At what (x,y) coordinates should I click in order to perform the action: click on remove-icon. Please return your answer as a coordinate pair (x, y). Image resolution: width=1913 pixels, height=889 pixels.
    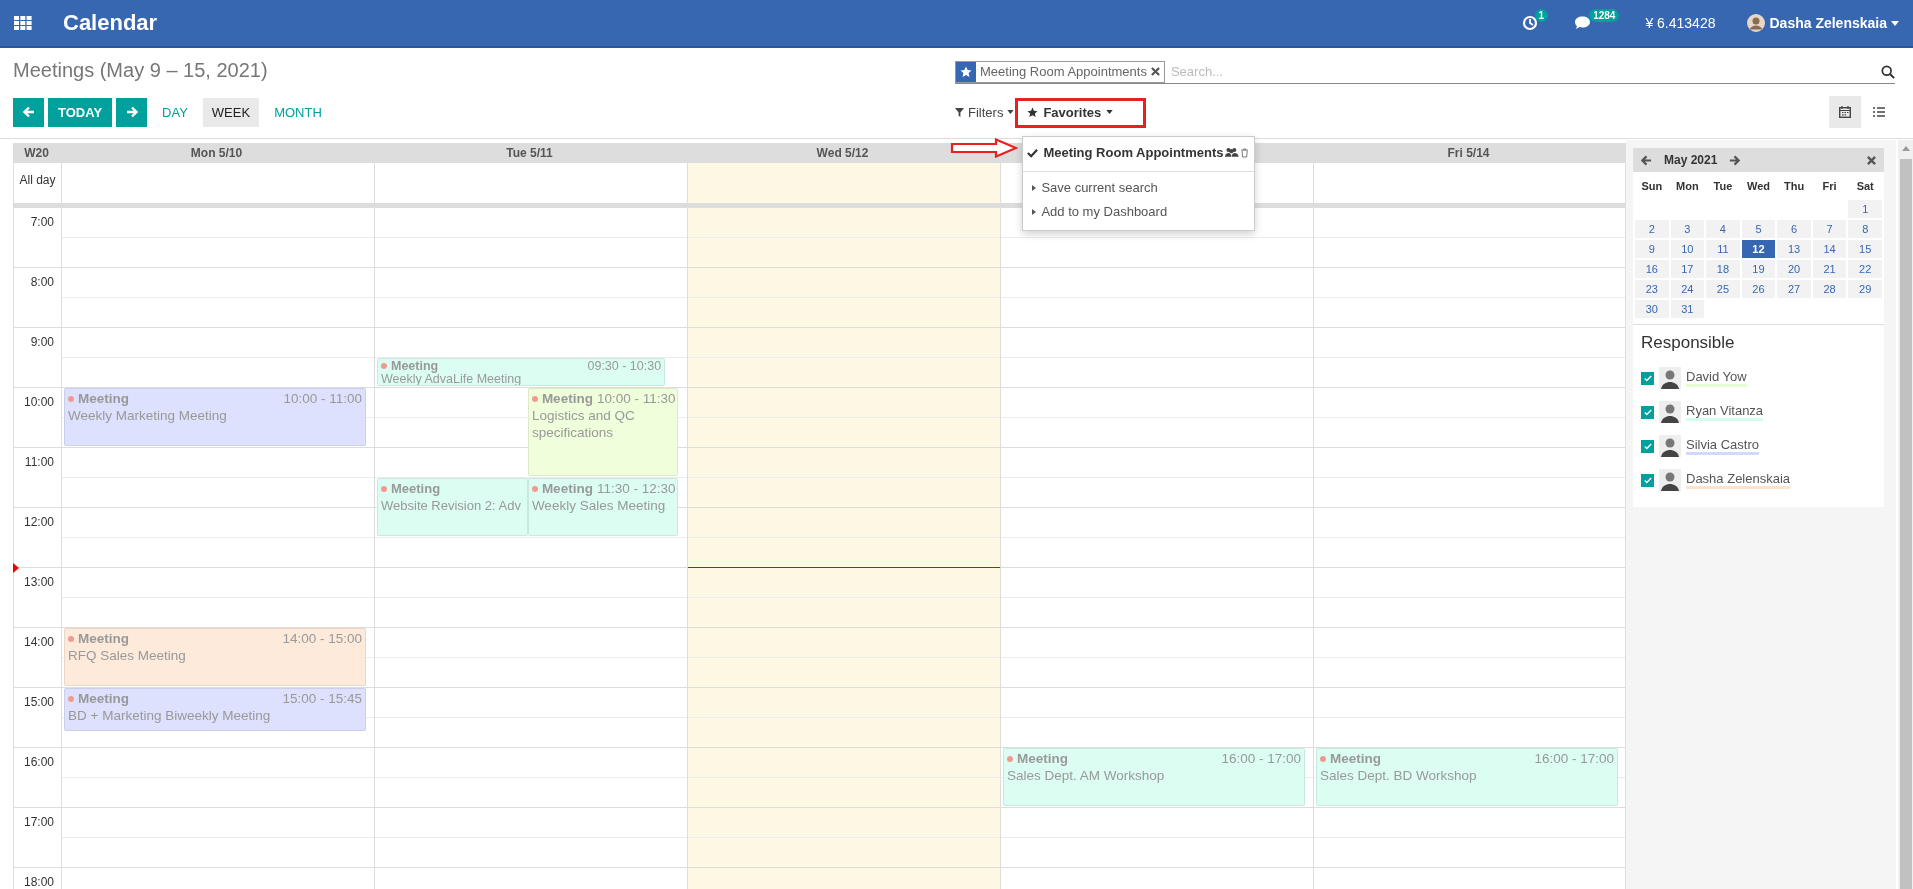
    Looking at the image, I should click on (1155, 71).